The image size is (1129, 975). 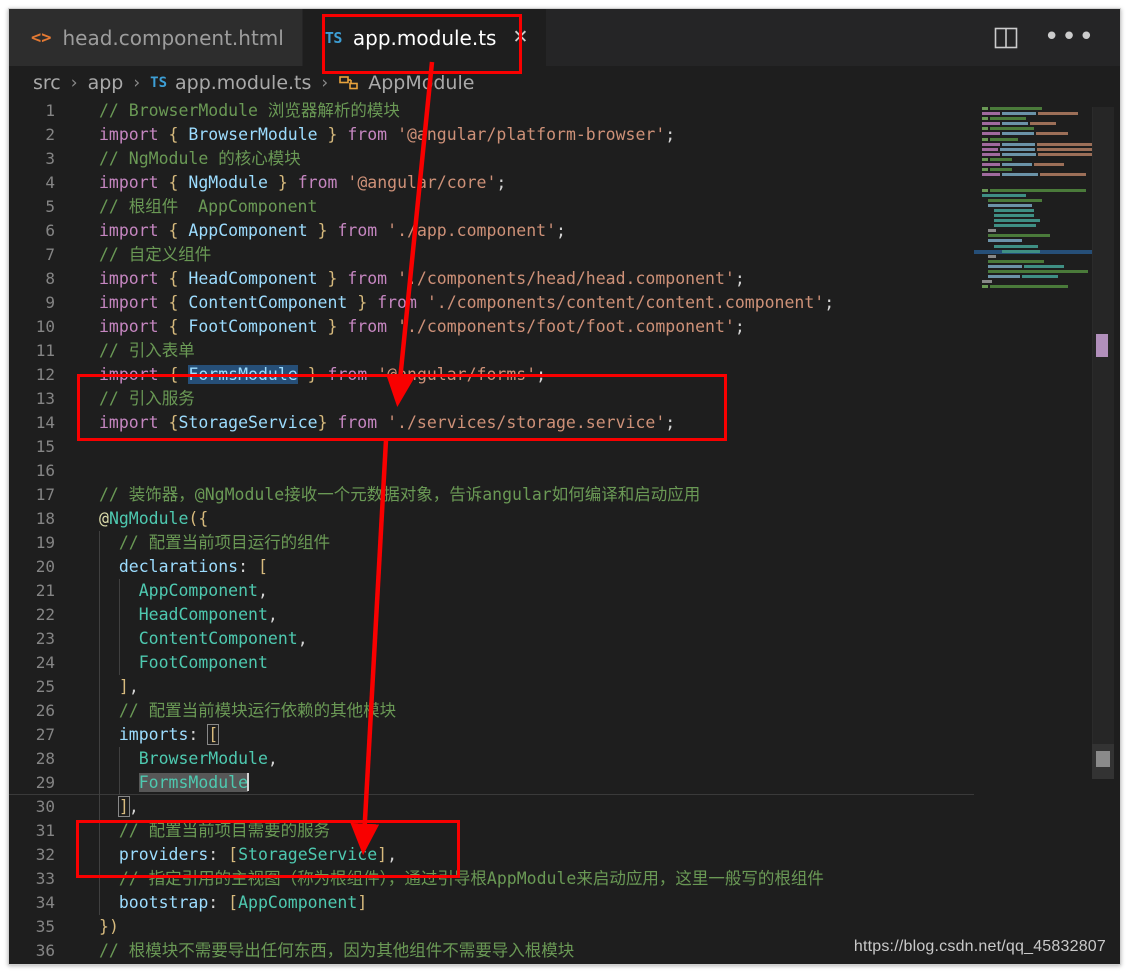 I want to click on code-token: HeadComponent, so click(x=253, y=278).